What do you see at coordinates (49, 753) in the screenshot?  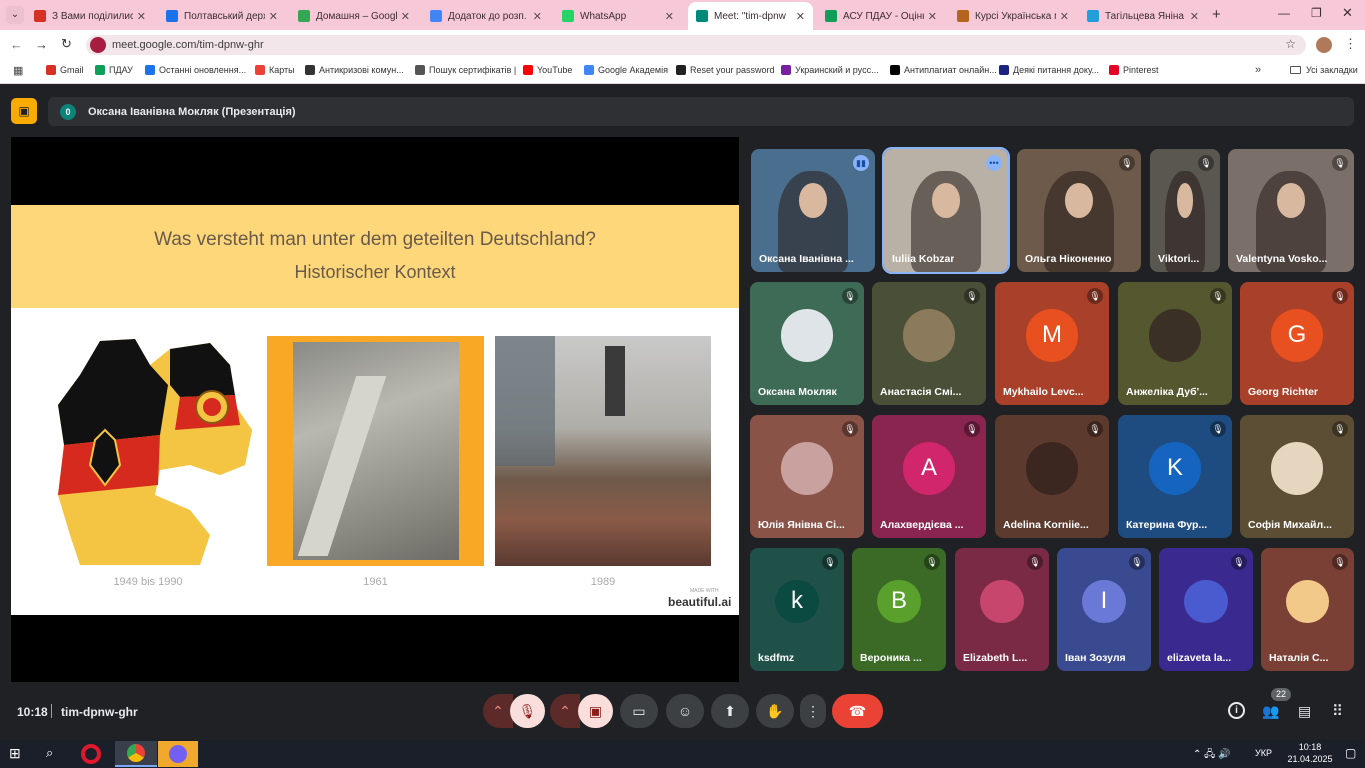 I see `search-icon: ⌕` at bounding box center [49, 753].